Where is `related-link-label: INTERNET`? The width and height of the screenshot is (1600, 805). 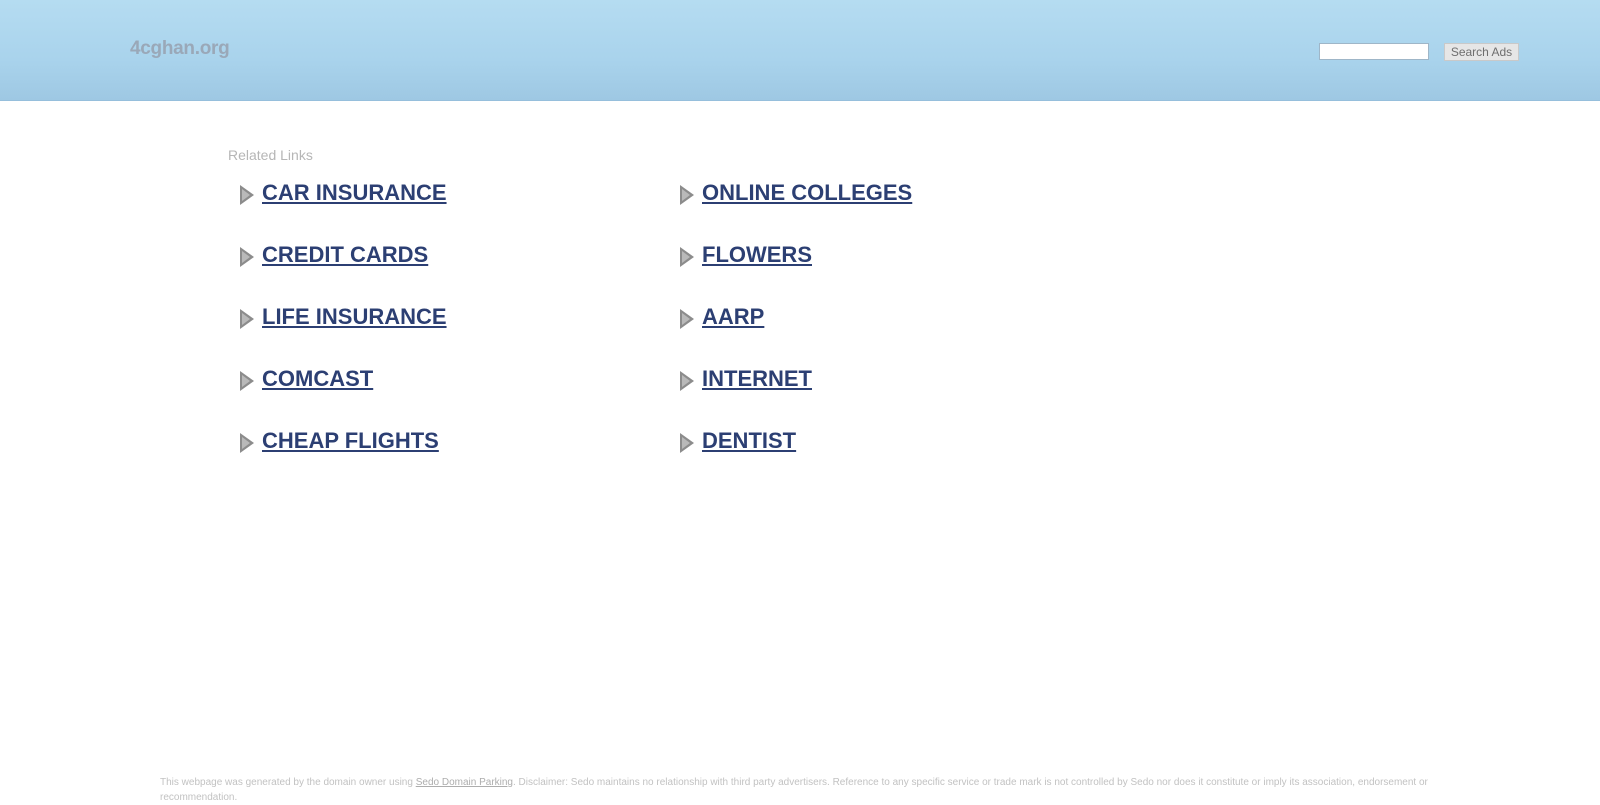 related-link-label: INTERNET is located at coordinates (757, 379).